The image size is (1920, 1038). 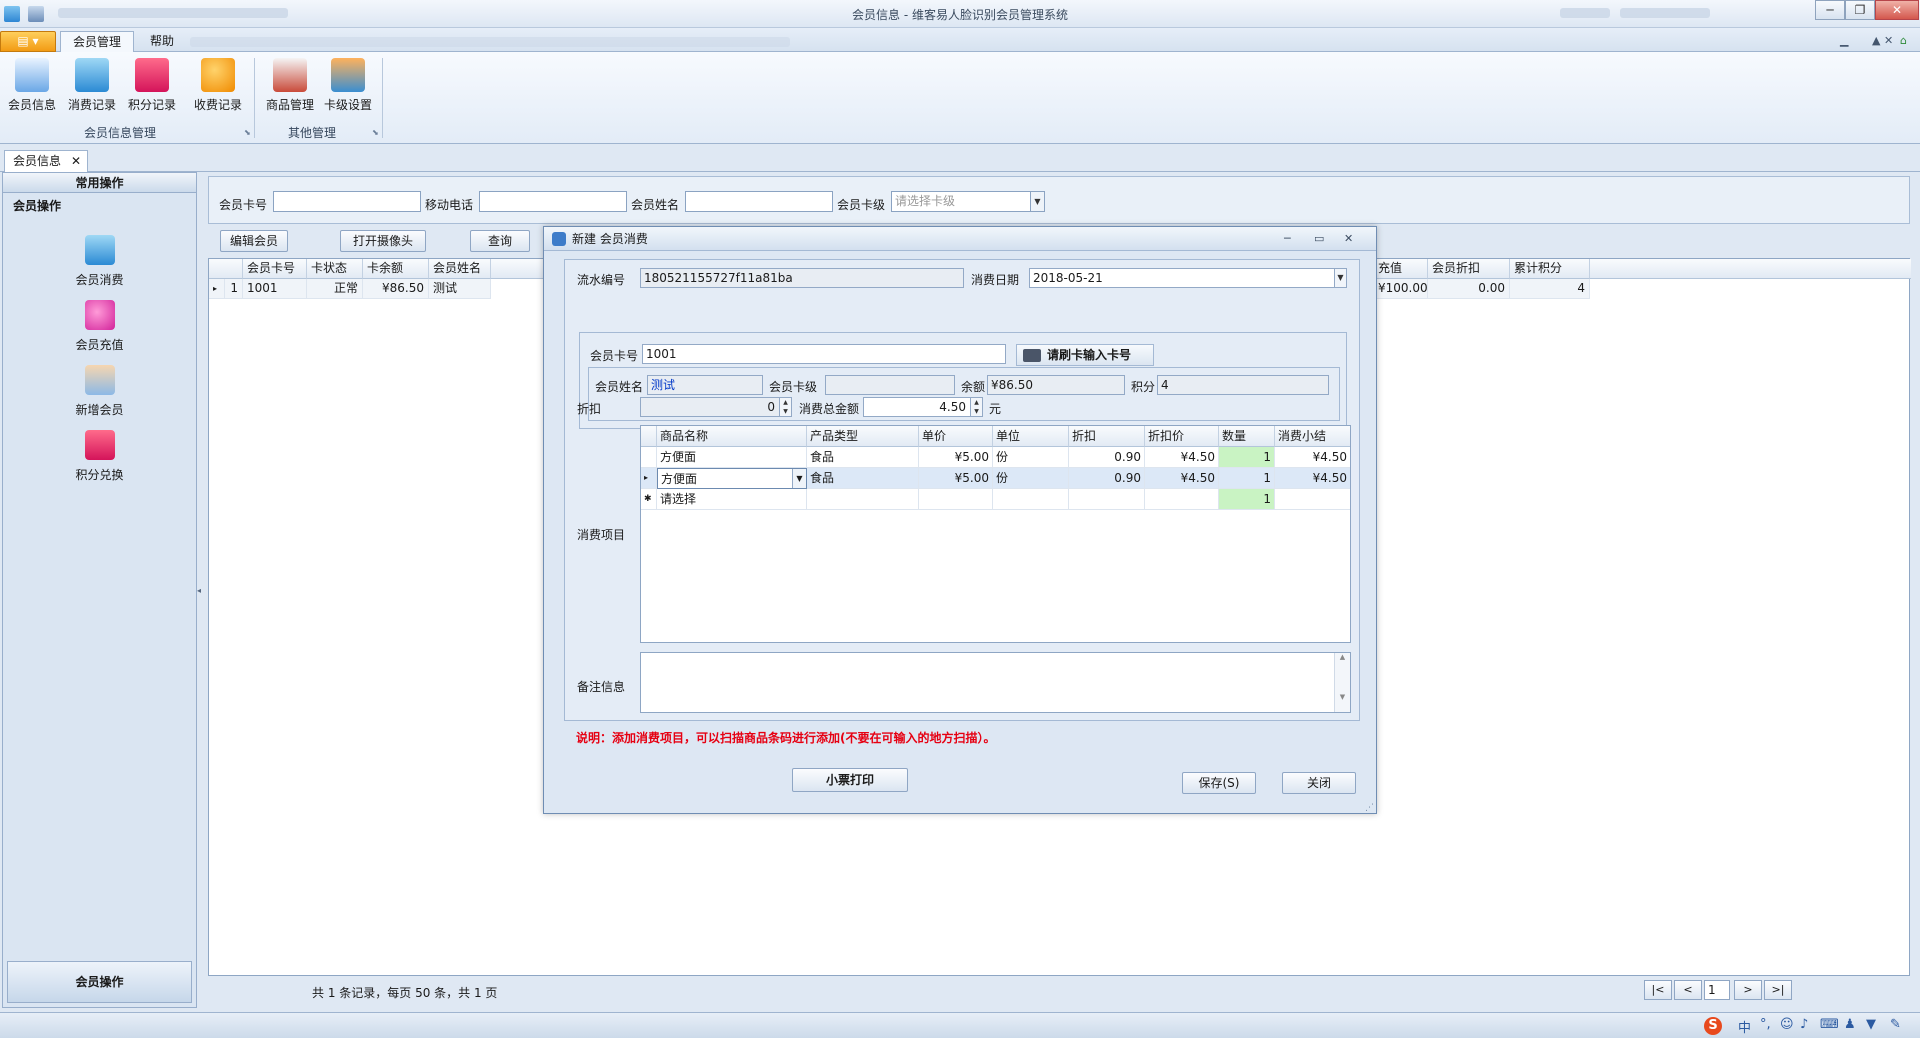 What do you see at coordinates (1401, 269) in the screenshot?
I see `column-header: 充值` at bounding box center [1401, 269].